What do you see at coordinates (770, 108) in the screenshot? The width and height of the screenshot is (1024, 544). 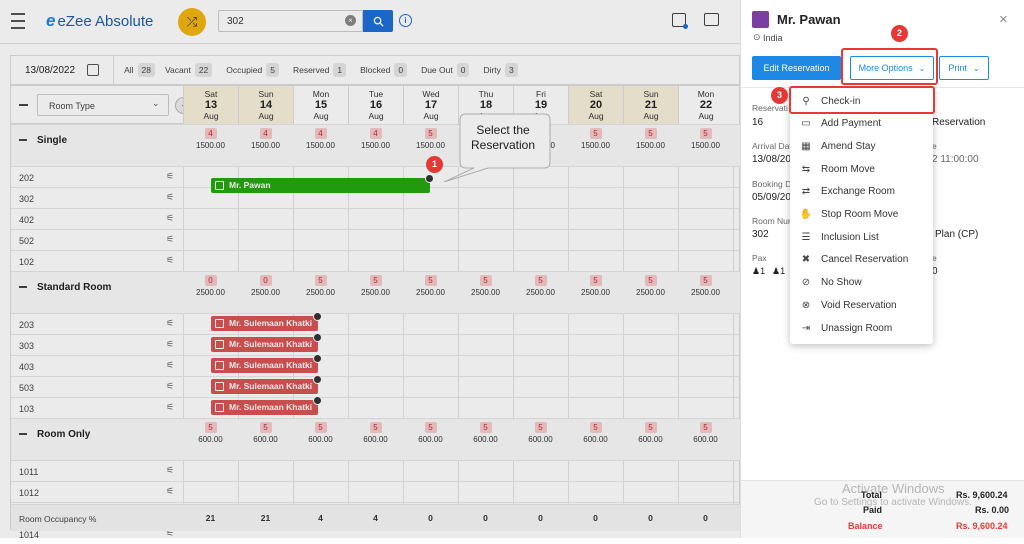 I see `reservation-label: Reservati` at bounding box center [770, 108].